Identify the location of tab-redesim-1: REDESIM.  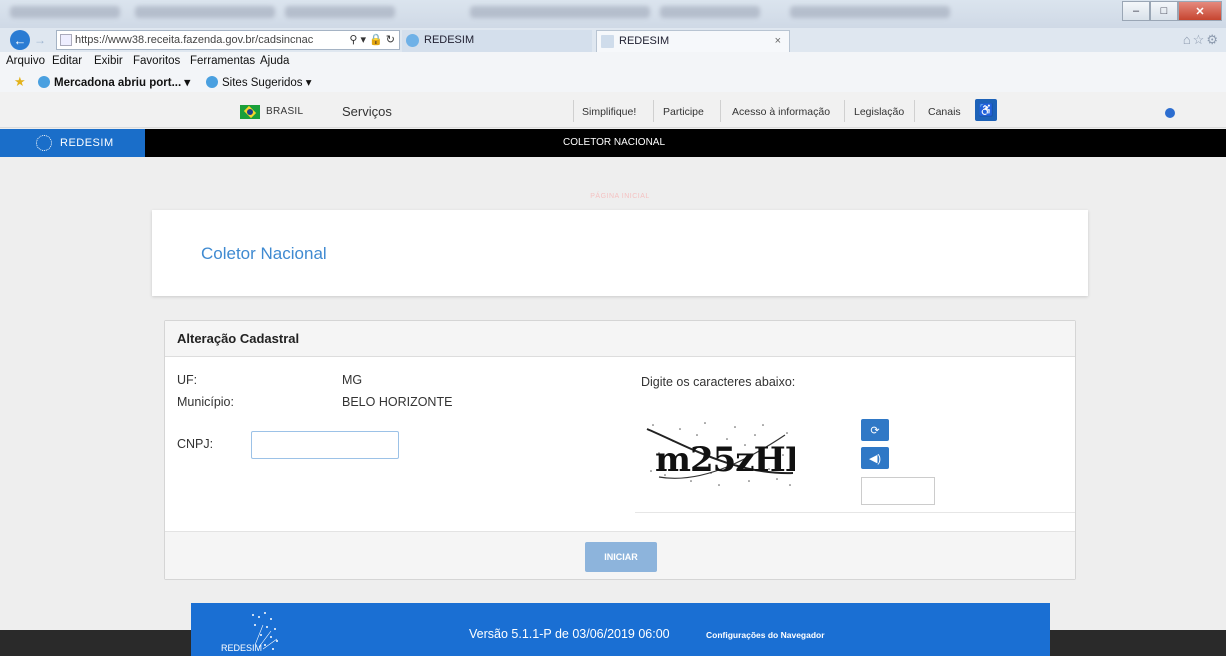
(497, 41).